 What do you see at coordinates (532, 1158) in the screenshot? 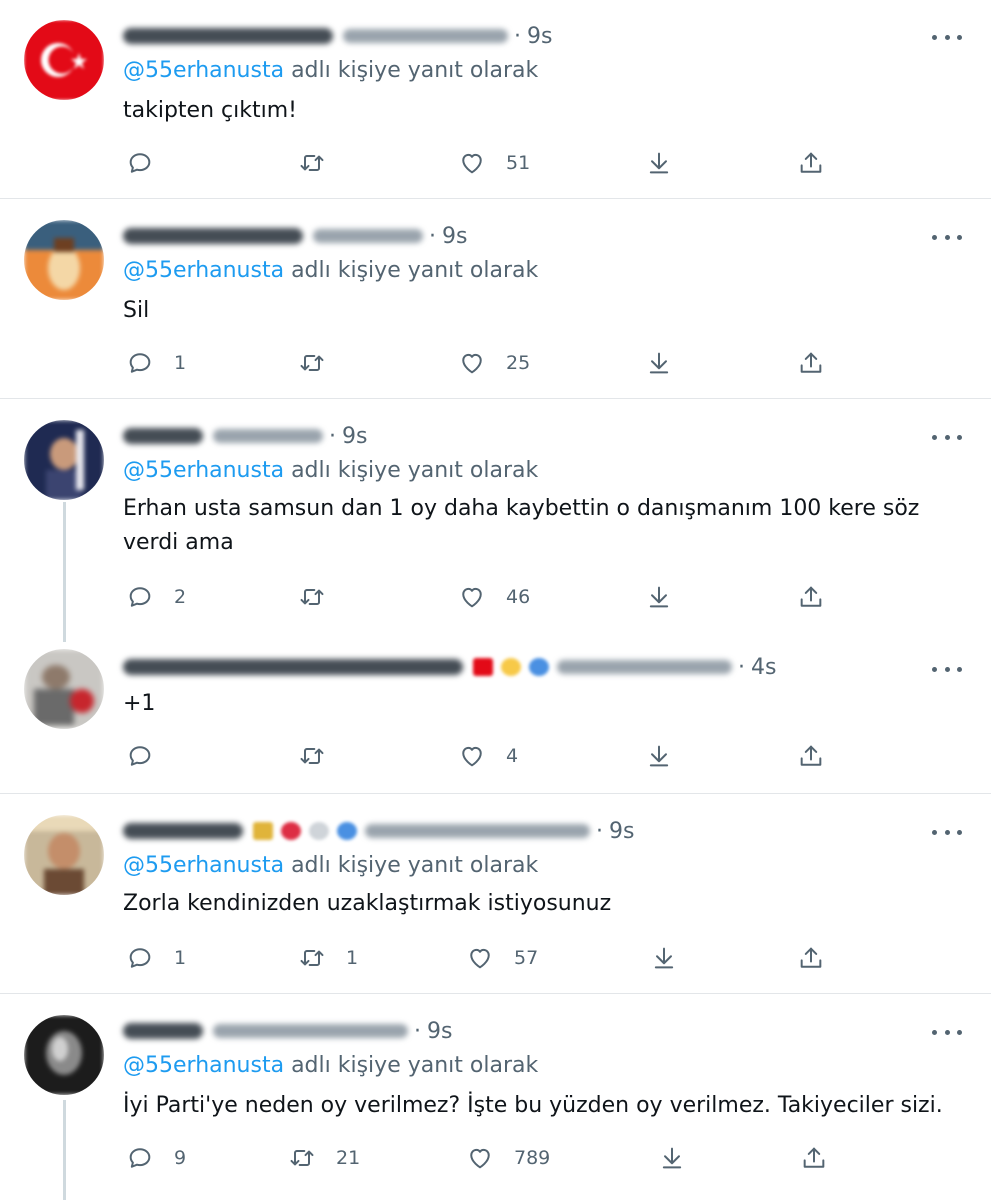
I see `like-count: 789` at bounding box center [532, 1158].